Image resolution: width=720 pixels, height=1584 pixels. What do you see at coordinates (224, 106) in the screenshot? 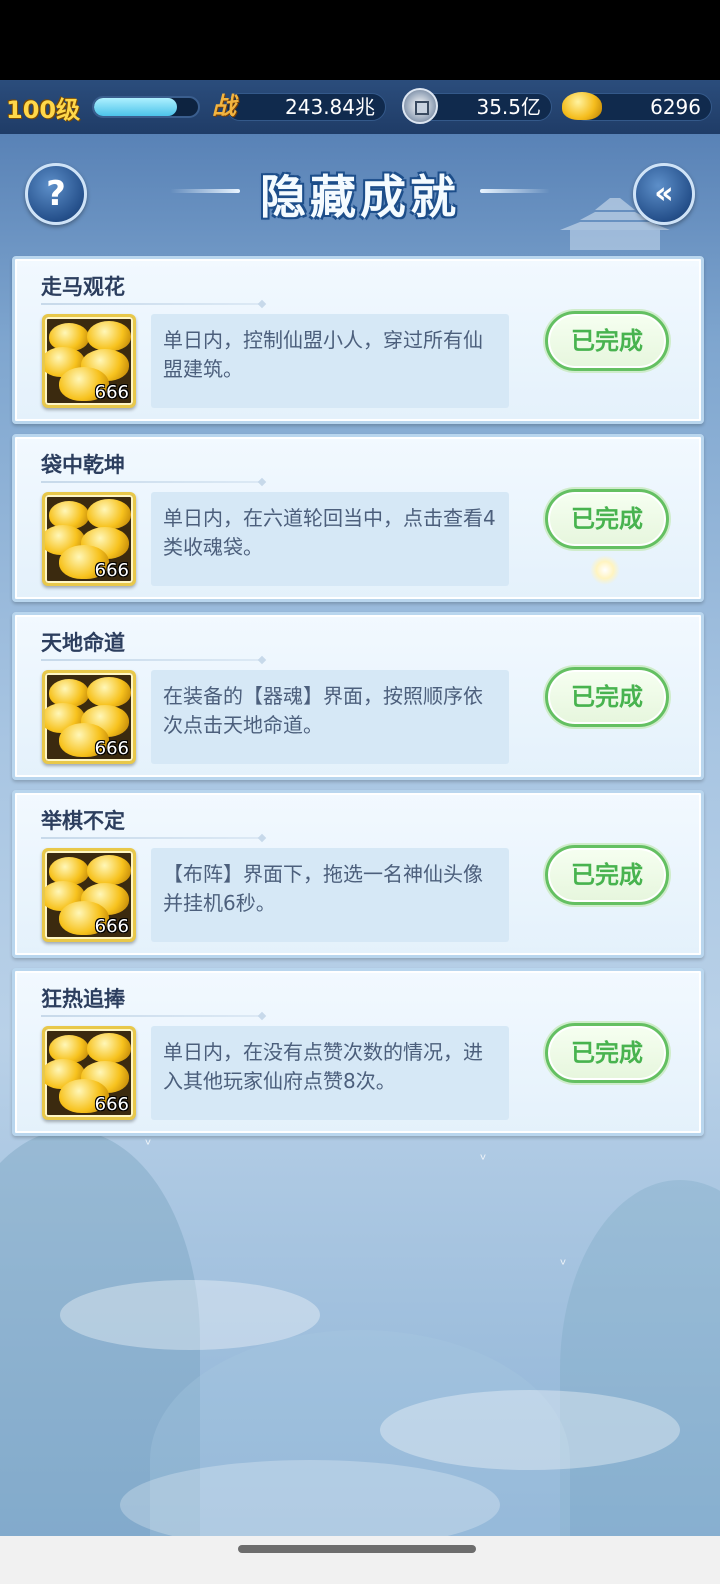
I see `power-icon: 战` at bounding box center [224, 106].